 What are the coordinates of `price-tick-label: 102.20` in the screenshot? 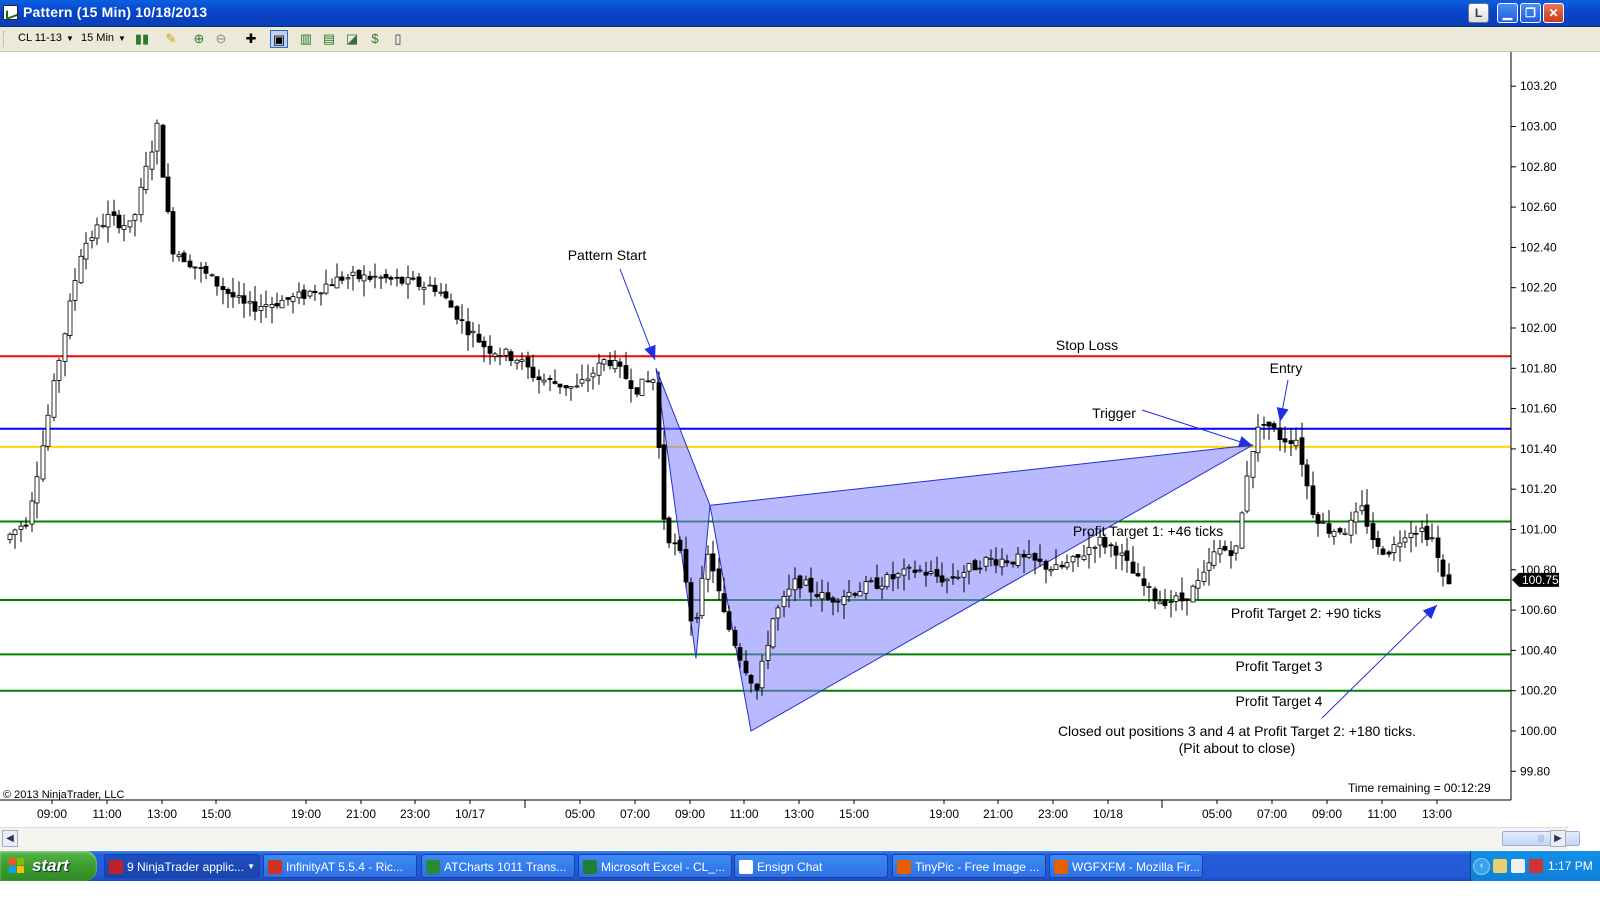 It's located at (1538, 288).